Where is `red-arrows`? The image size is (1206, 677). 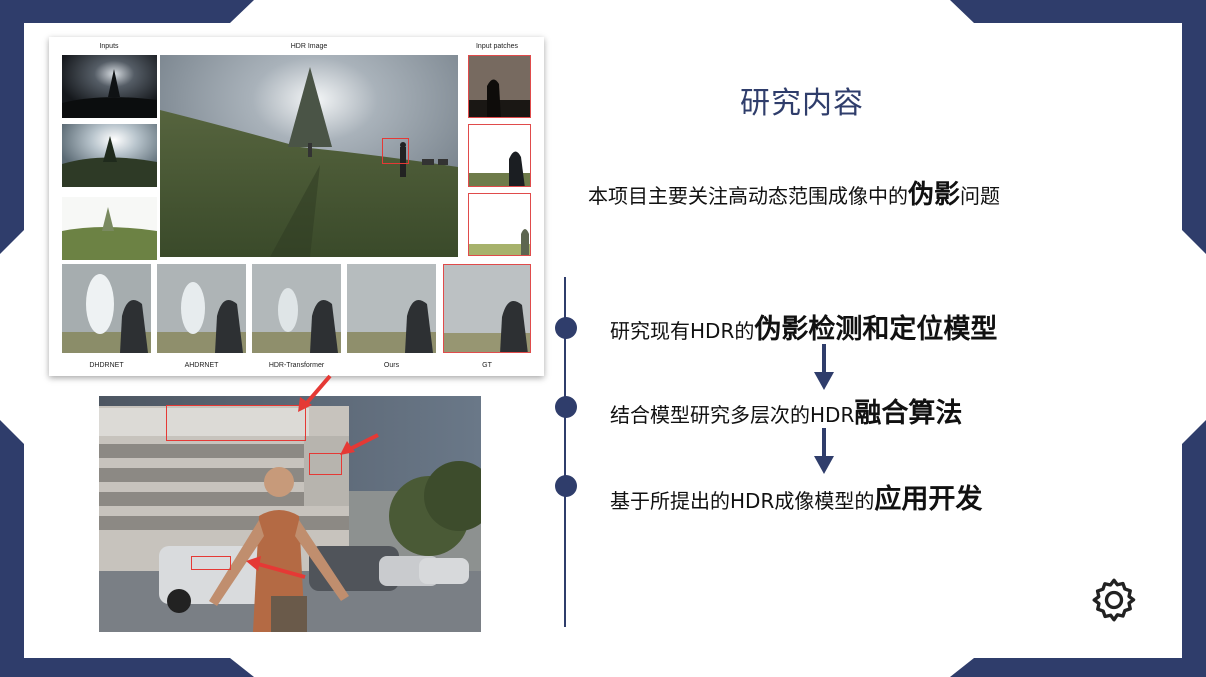 red-arrows is located at coordinates (312, 476).